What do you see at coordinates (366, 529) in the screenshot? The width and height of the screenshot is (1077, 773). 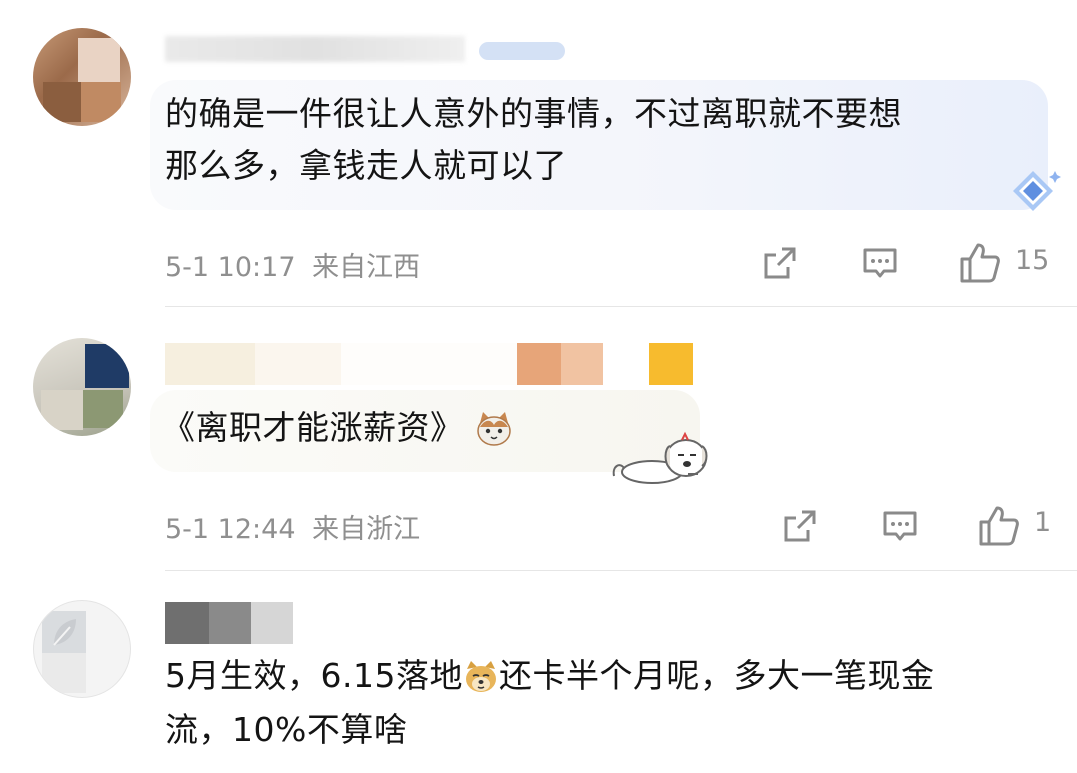 I see `location: 来自浙江` at bounding box center [366, 529].